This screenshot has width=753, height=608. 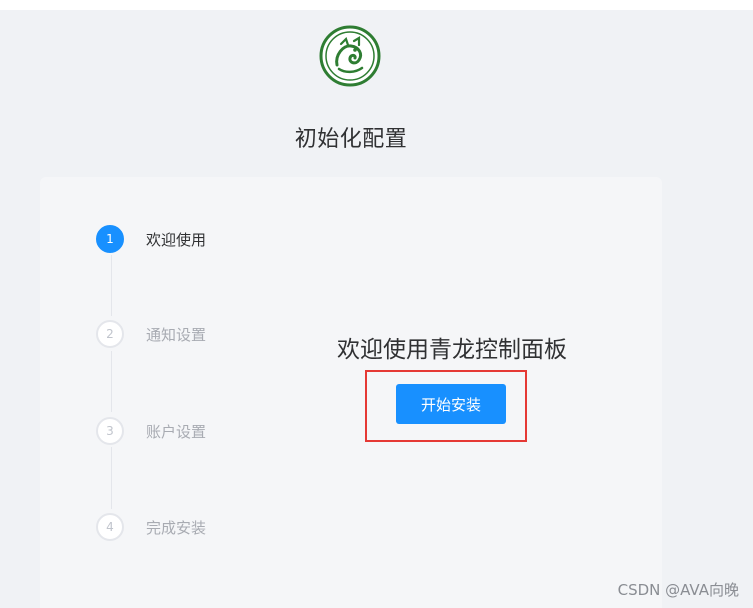 I want to click on step-label: 欢迎使用, so click(x=176, y=239).